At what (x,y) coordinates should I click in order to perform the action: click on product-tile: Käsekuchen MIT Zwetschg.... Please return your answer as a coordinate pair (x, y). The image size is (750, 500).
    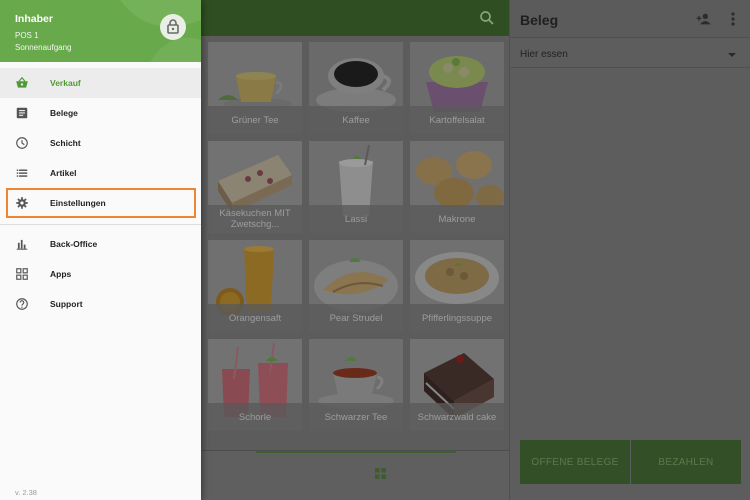
    Looking at the image, I should click on (255, 187).